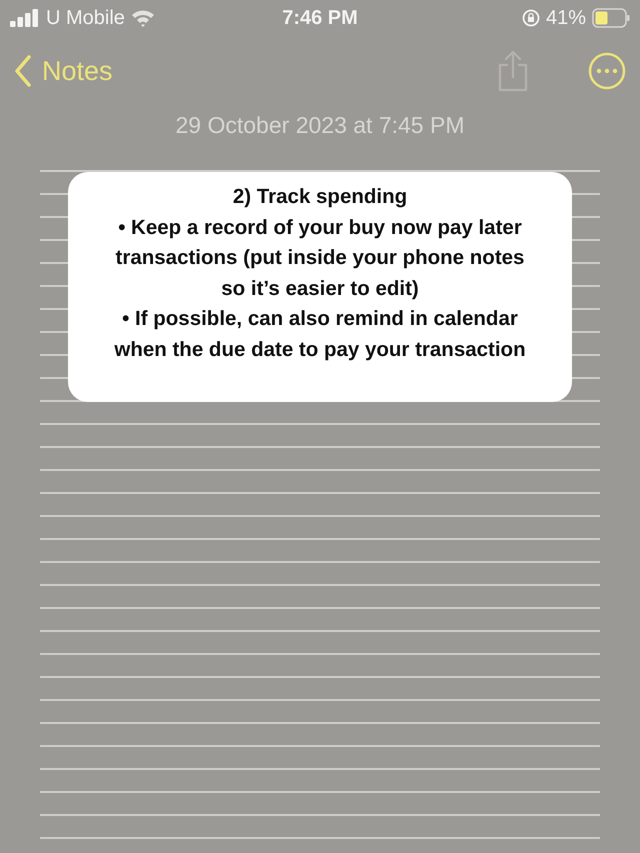 This screenshot has width=640, height=853. I want to click on card-text-line: 2) Track spending, so click(320, 197).